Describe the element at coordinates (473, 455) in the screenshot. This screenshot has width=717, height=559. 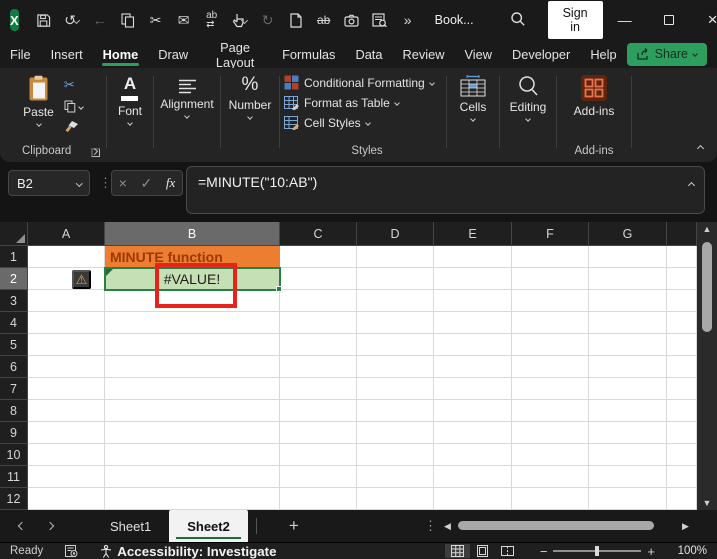
I see `cell-E10` at that location.